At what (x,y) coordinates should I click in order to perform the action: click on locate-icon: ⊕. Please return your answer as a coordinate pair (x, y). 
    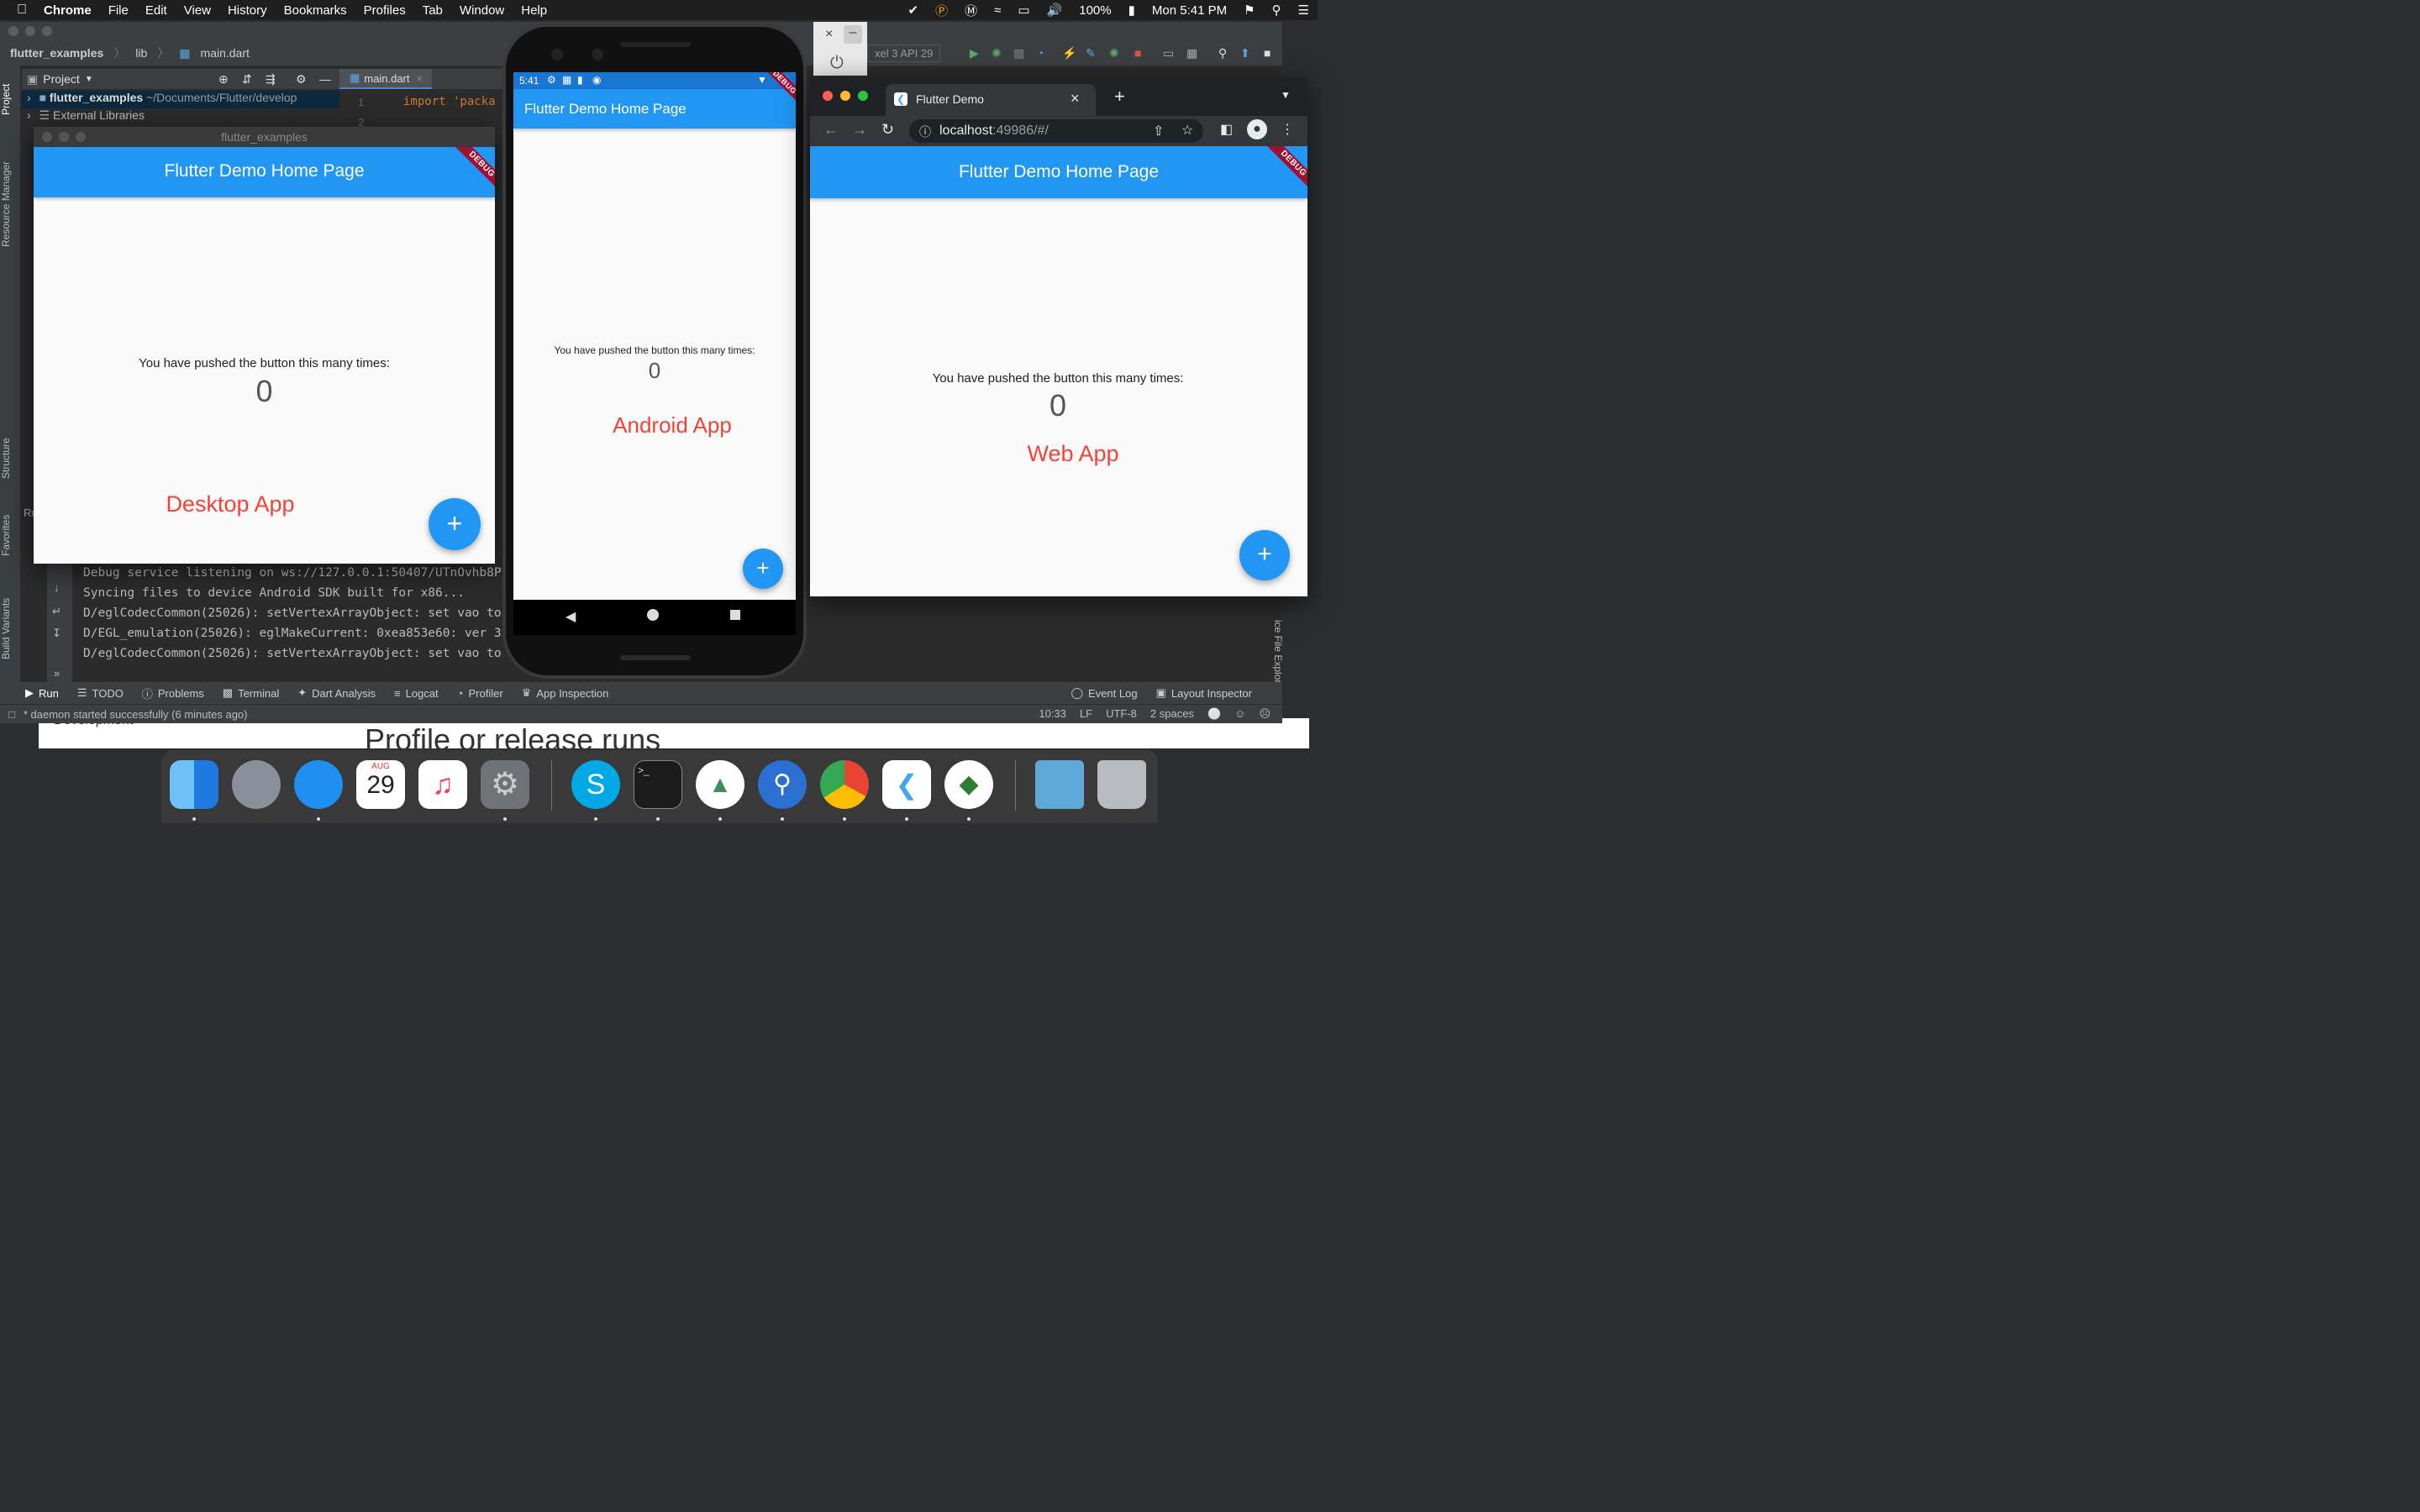
    Looking at the image, I should click on (224, 79).